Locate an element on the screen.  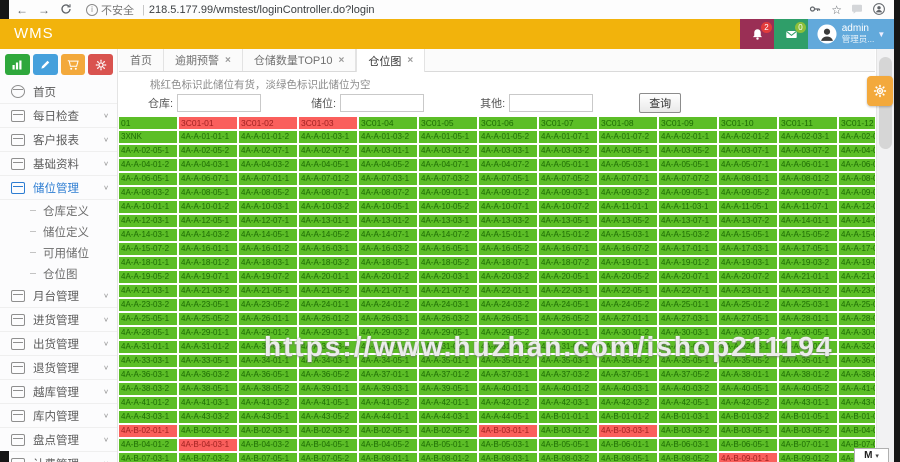
grid-cell: 4A-A-36-01-2 is located at coordinates (857, 361).